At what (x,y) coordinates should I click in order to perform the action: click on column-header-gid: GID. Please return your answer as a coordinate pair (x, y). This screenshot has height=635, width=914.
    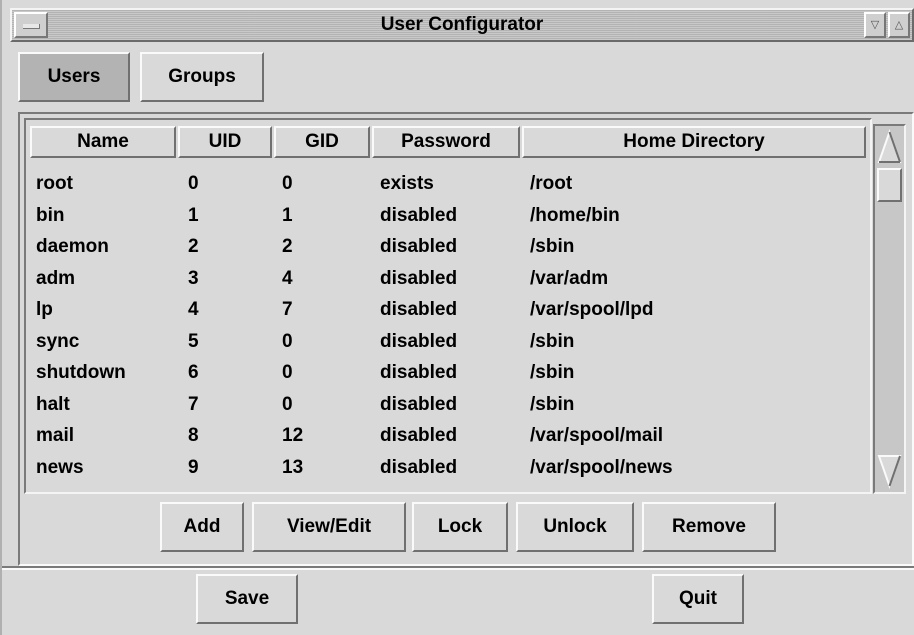
    Looking at the image, I should click on (322, 142).